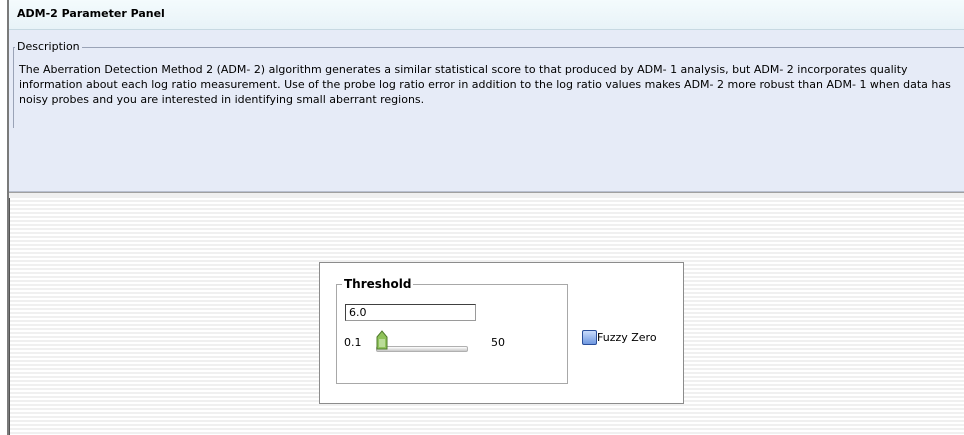 The image size is (964, 435). I want to click on slider-min-label: 0.1, so click(353, 342).